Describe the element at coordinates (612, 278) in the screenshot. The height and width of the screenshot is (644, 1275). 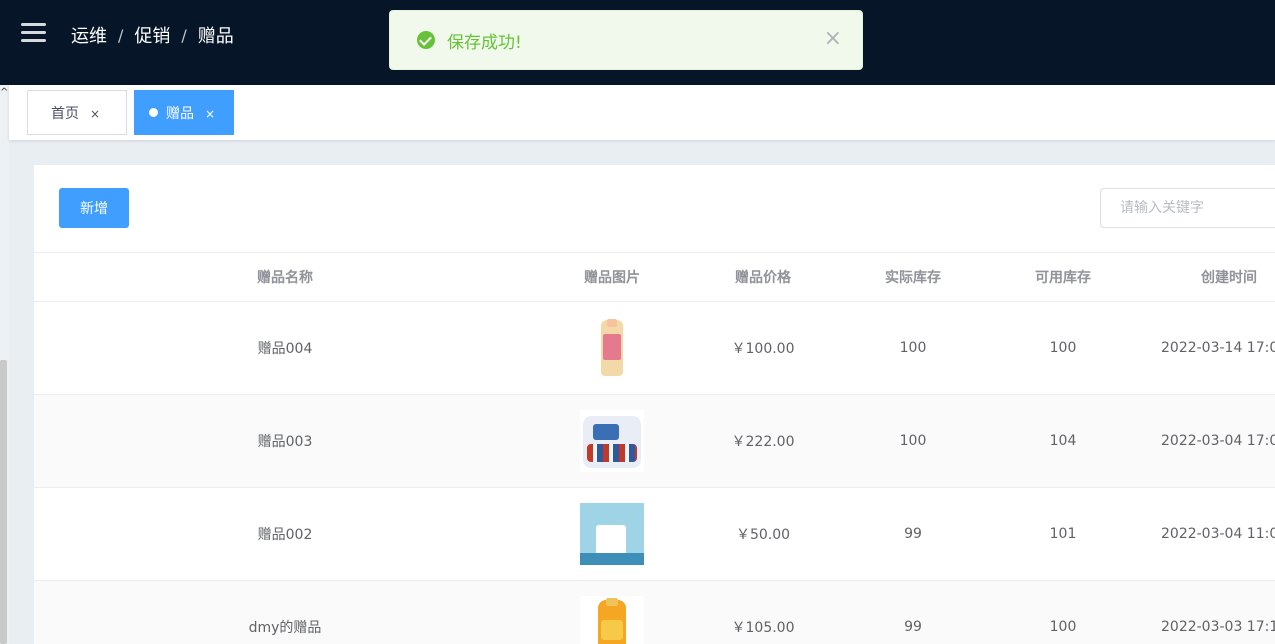
I see `column-header-image: 赠品图片` at that location.